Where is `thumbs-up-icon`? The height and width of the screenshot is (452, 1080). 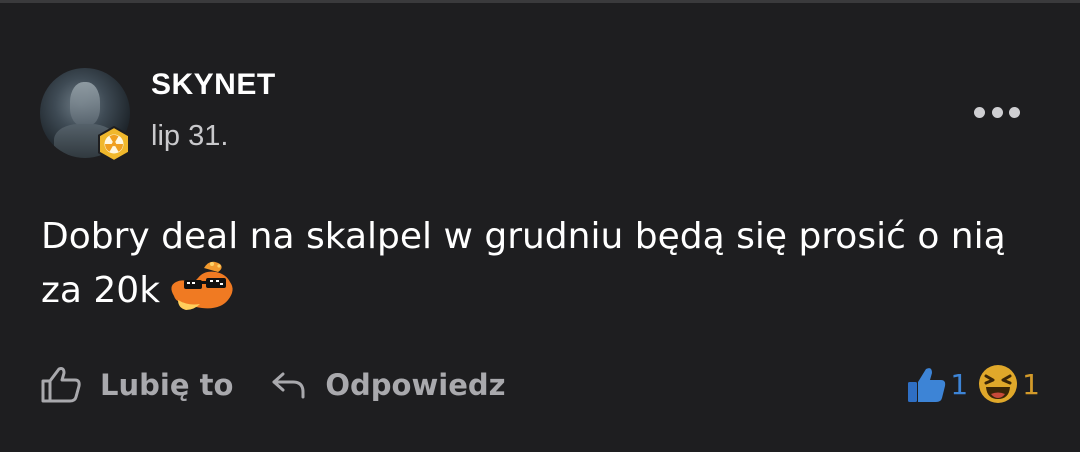
thumbs-up-icon is located at coordinates (61, 385).